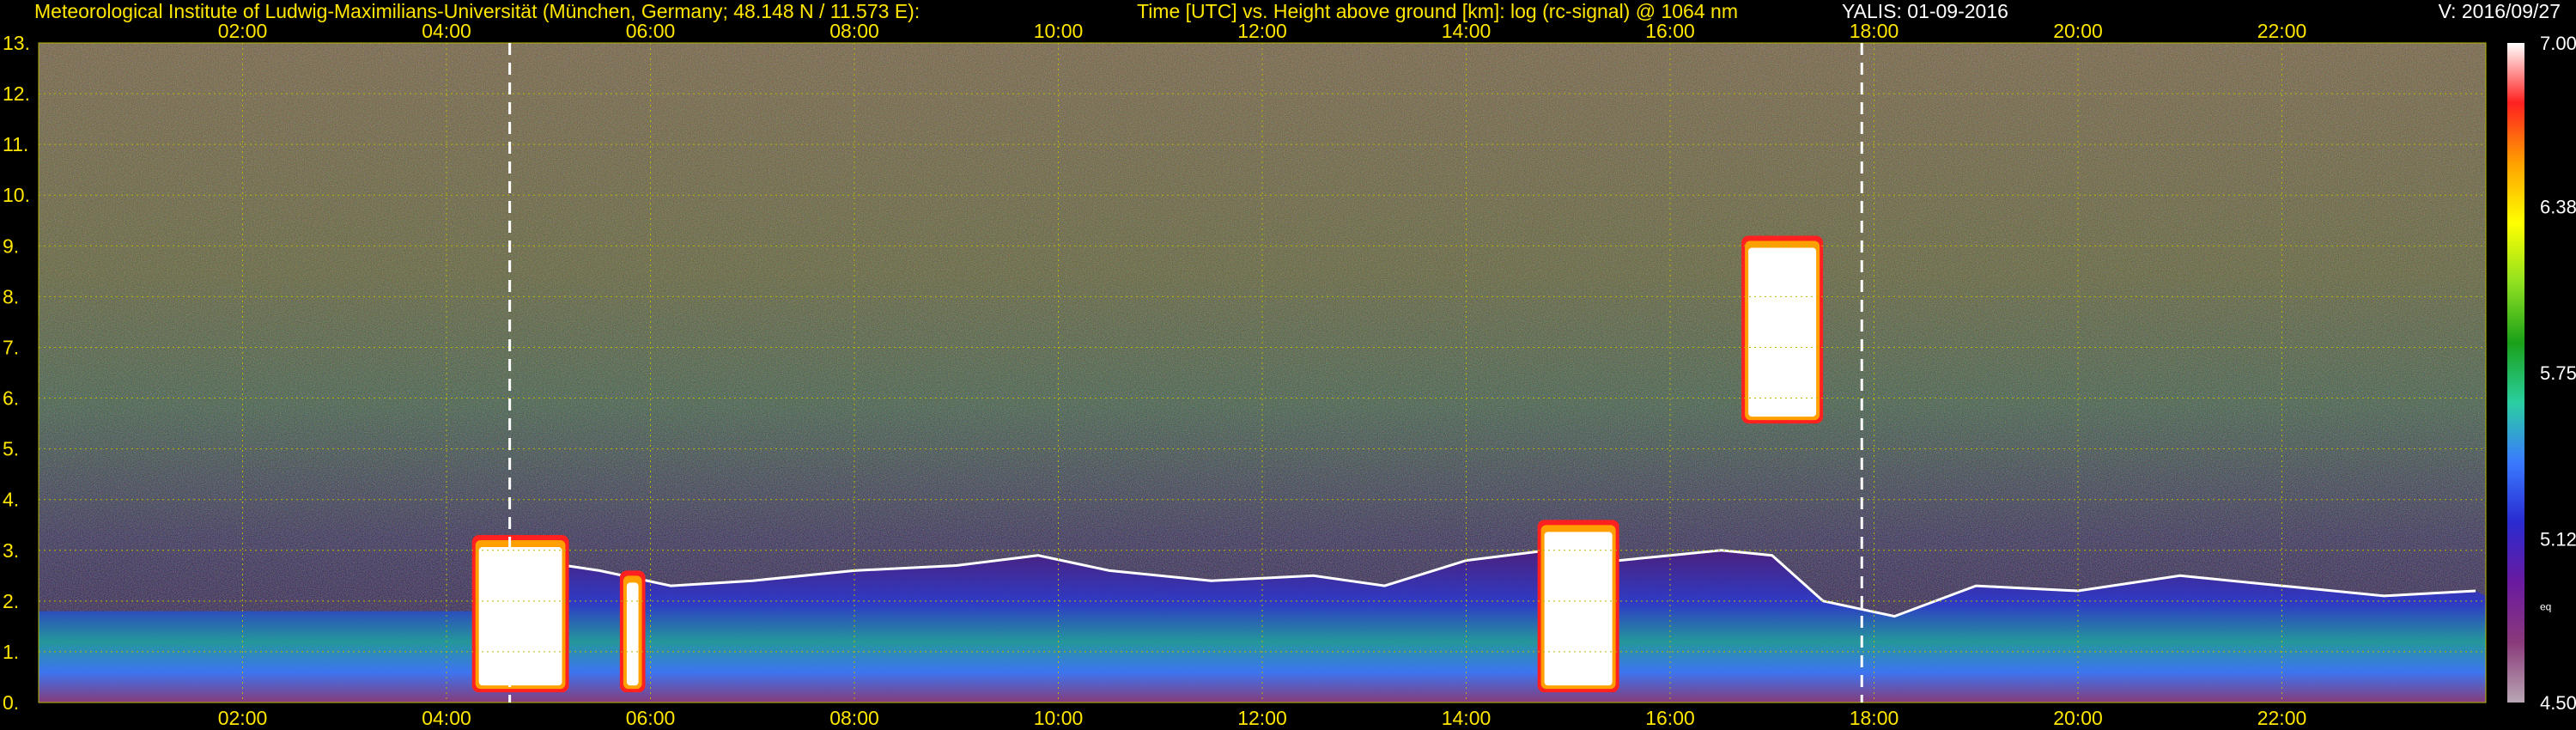  Describe the element at coordinates (11, 652) in the screenshot. I see `y-tick-label: 1.` at that location.